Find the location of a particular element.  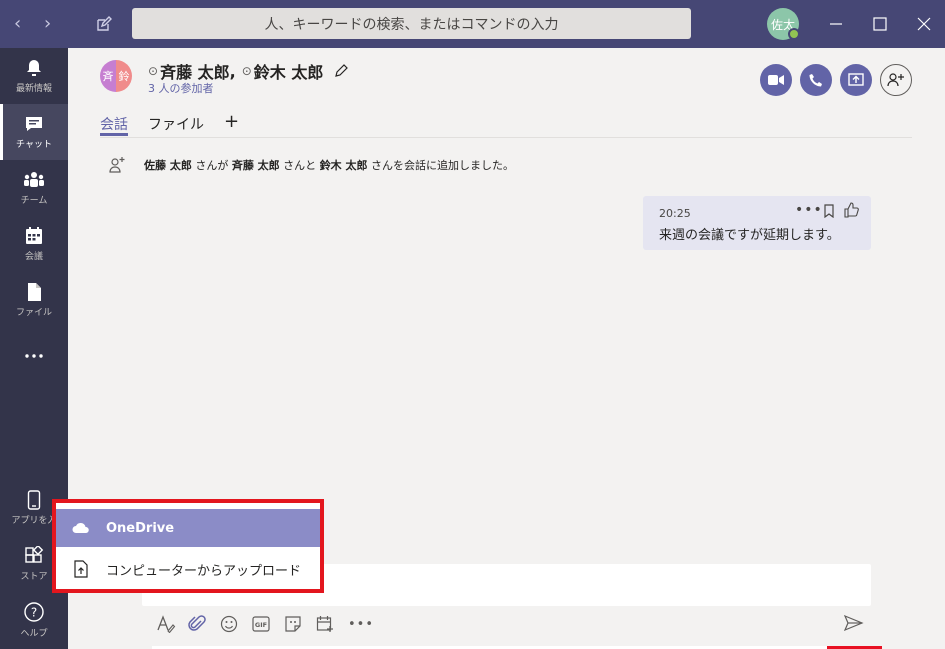

edit-pencil-icon is located at coordinates (341, 71).